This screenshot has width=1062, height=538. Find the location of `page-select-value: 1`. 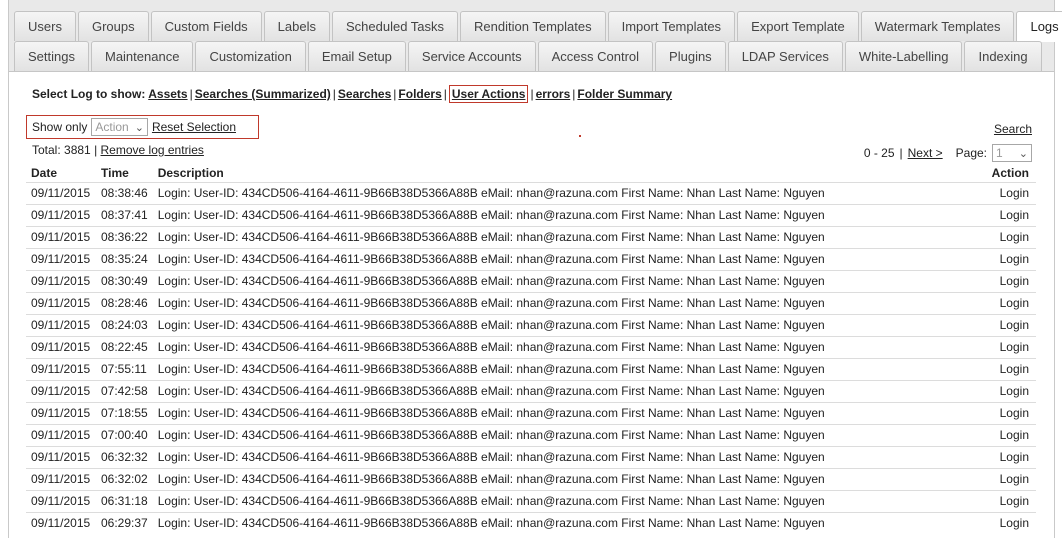

page-select-value: 1 is located at coordinates (999, 153).